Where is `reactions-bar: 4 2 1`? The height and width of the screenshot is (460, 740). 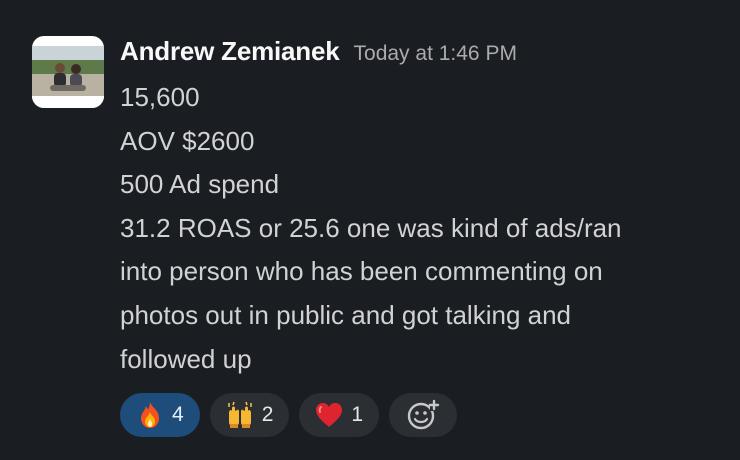 reactions-bar: 4 2 1 is located at coordinates (416, 415).